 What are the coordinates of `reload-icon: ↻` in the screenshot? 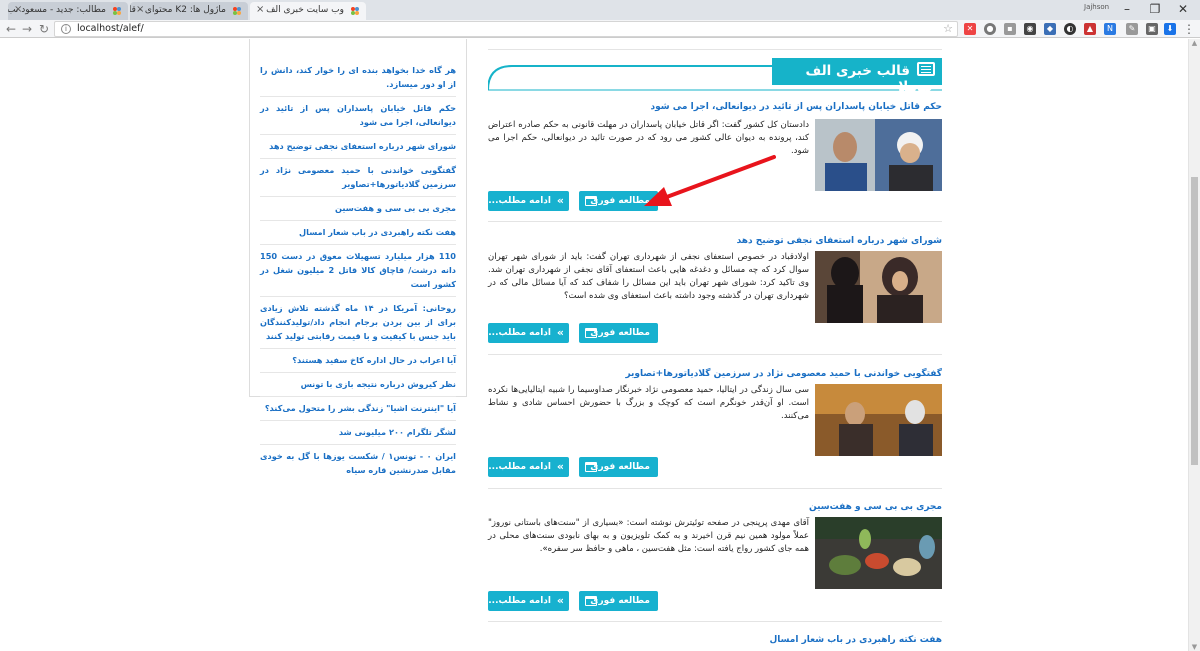 It's located at (44, 29).